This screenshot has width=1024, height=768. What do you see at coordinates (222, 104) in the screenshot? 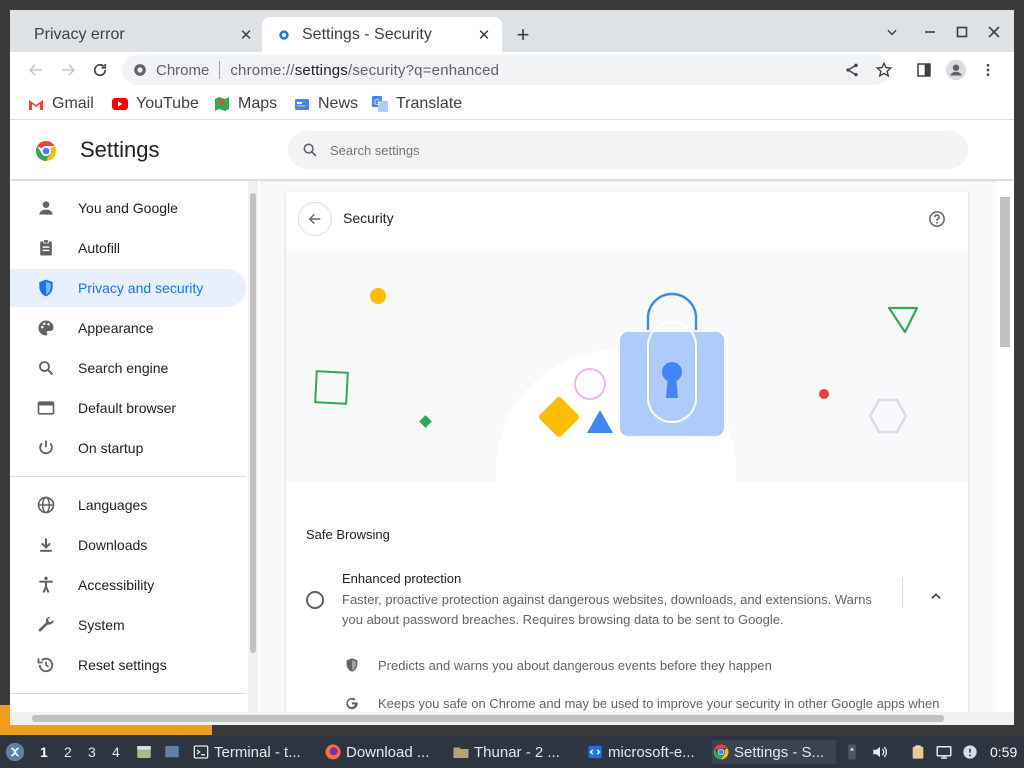
I see `maps-icon` at bounding box center [222, 104].